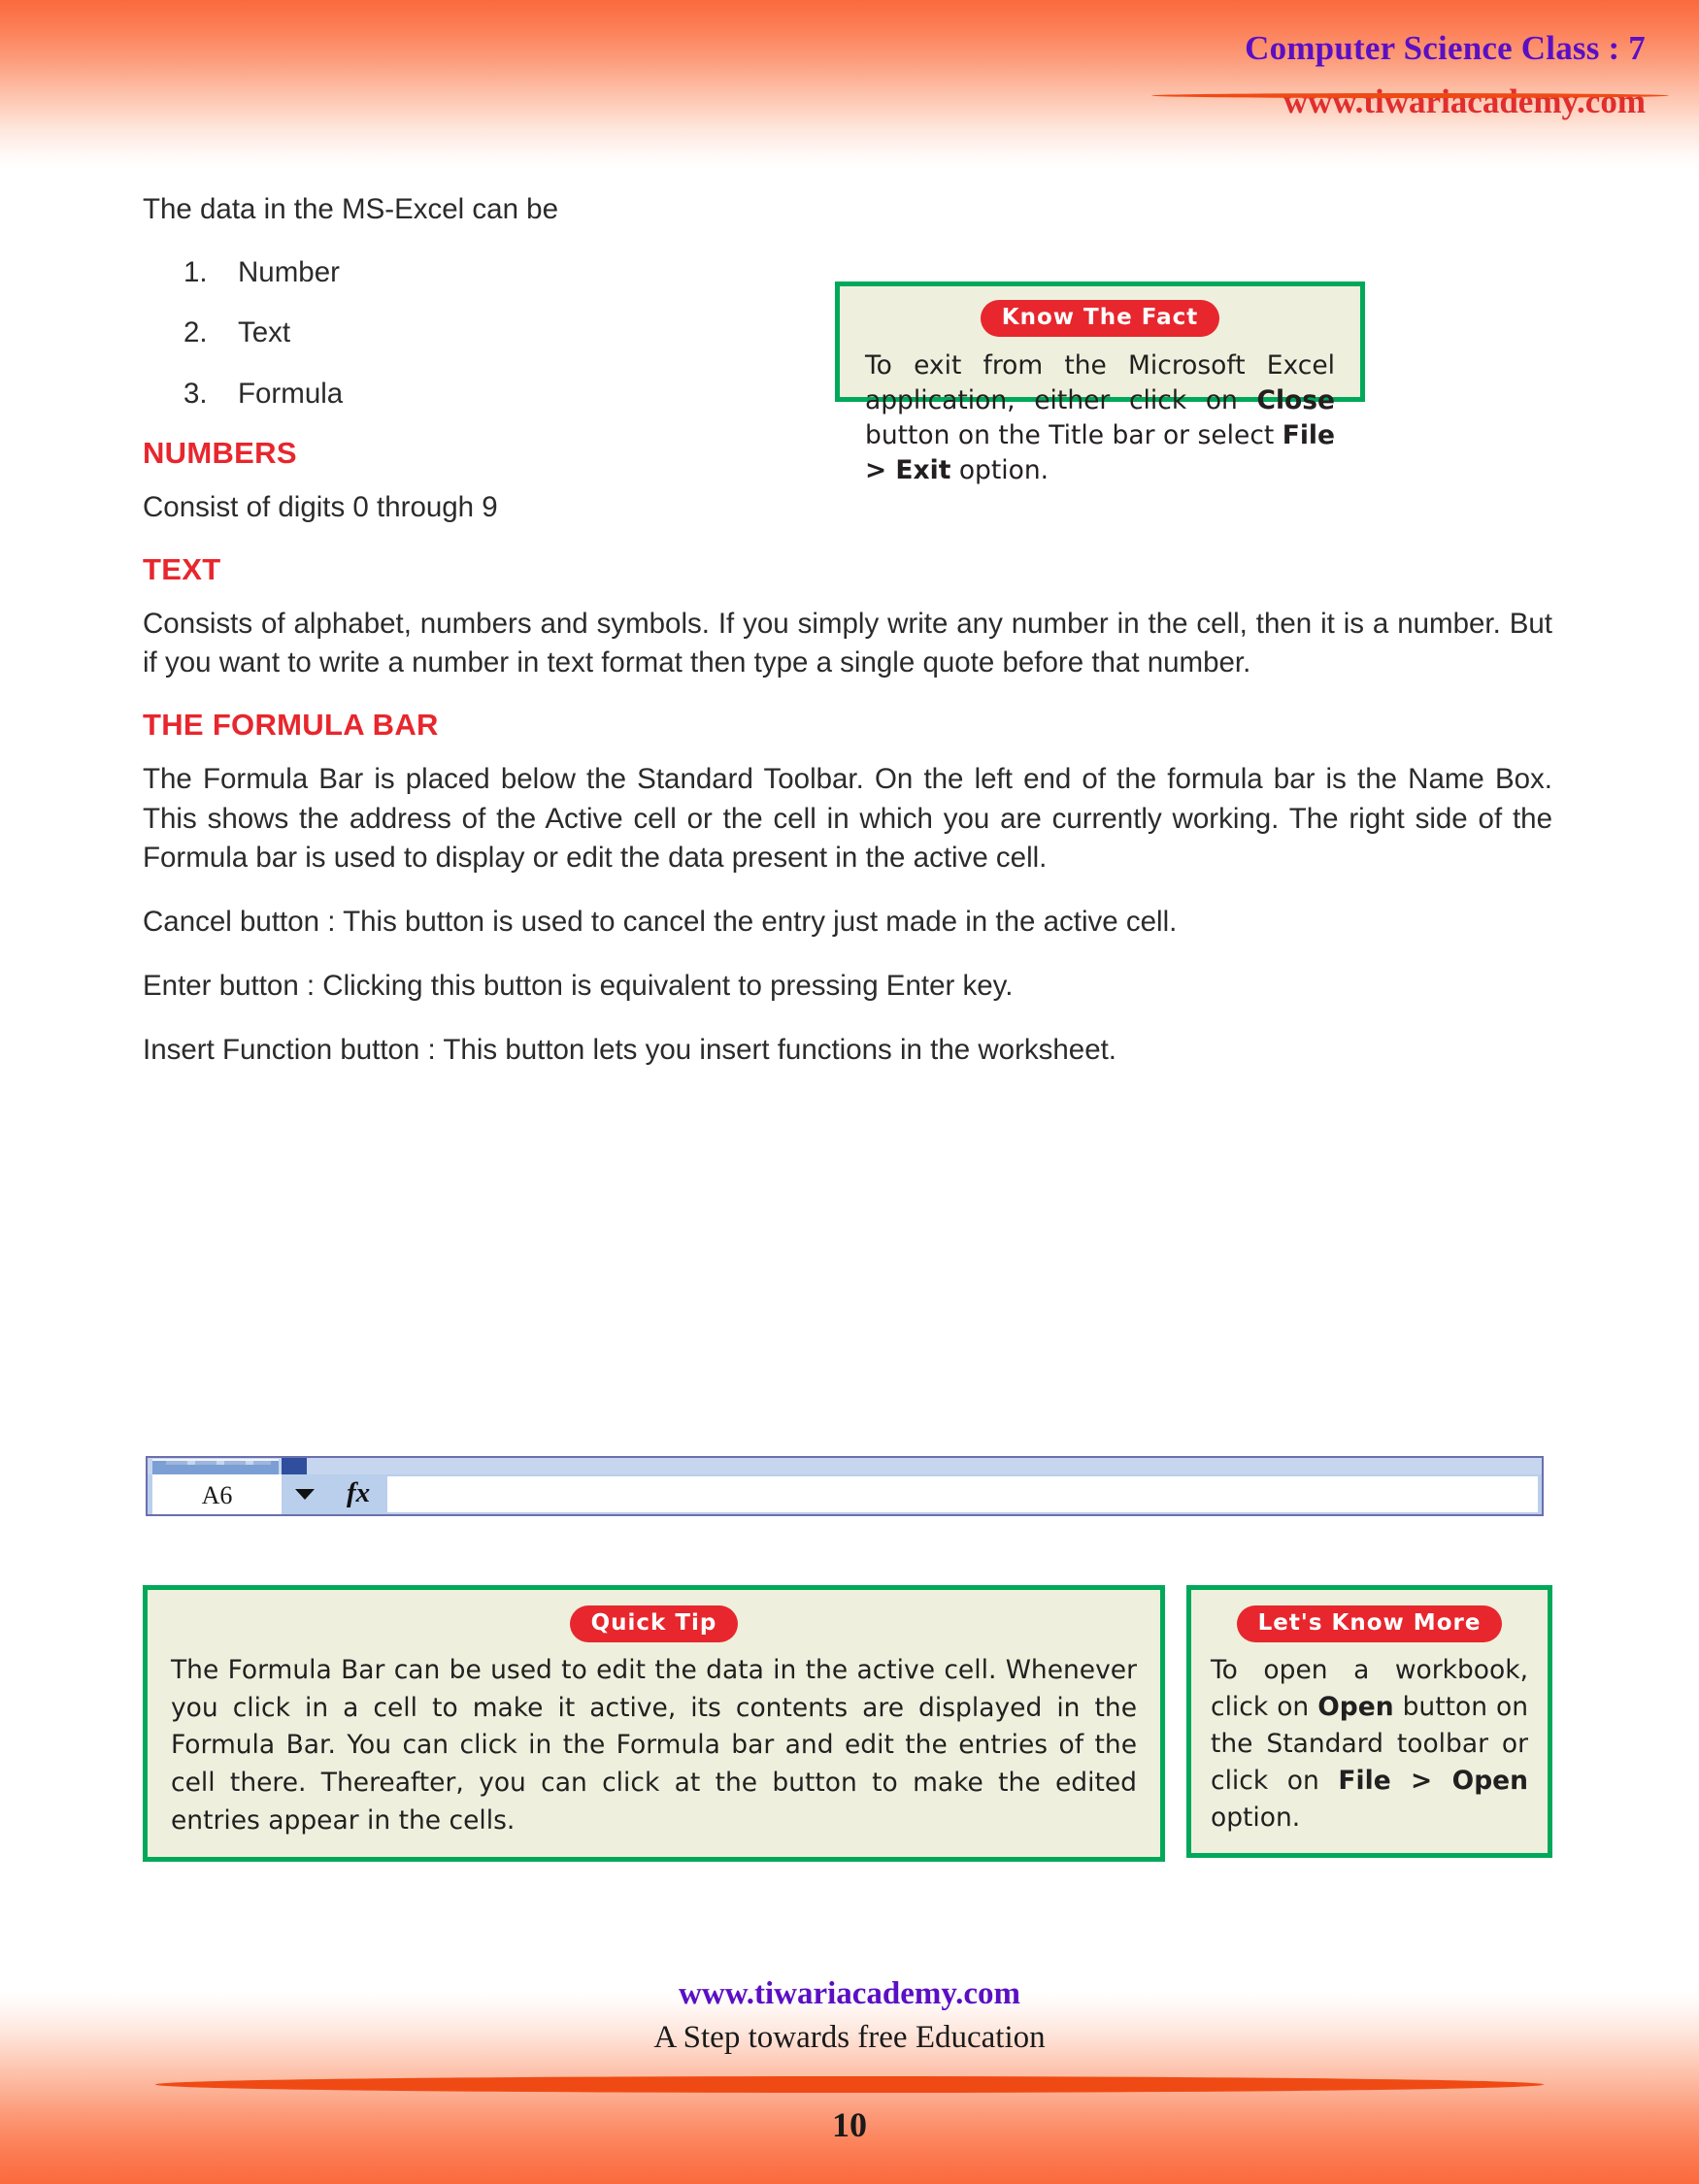 The image size is (1699, 2184). Describe the element at coordinates (289, 272) in the screenshot. I see `list-item-label: Number` at that location.